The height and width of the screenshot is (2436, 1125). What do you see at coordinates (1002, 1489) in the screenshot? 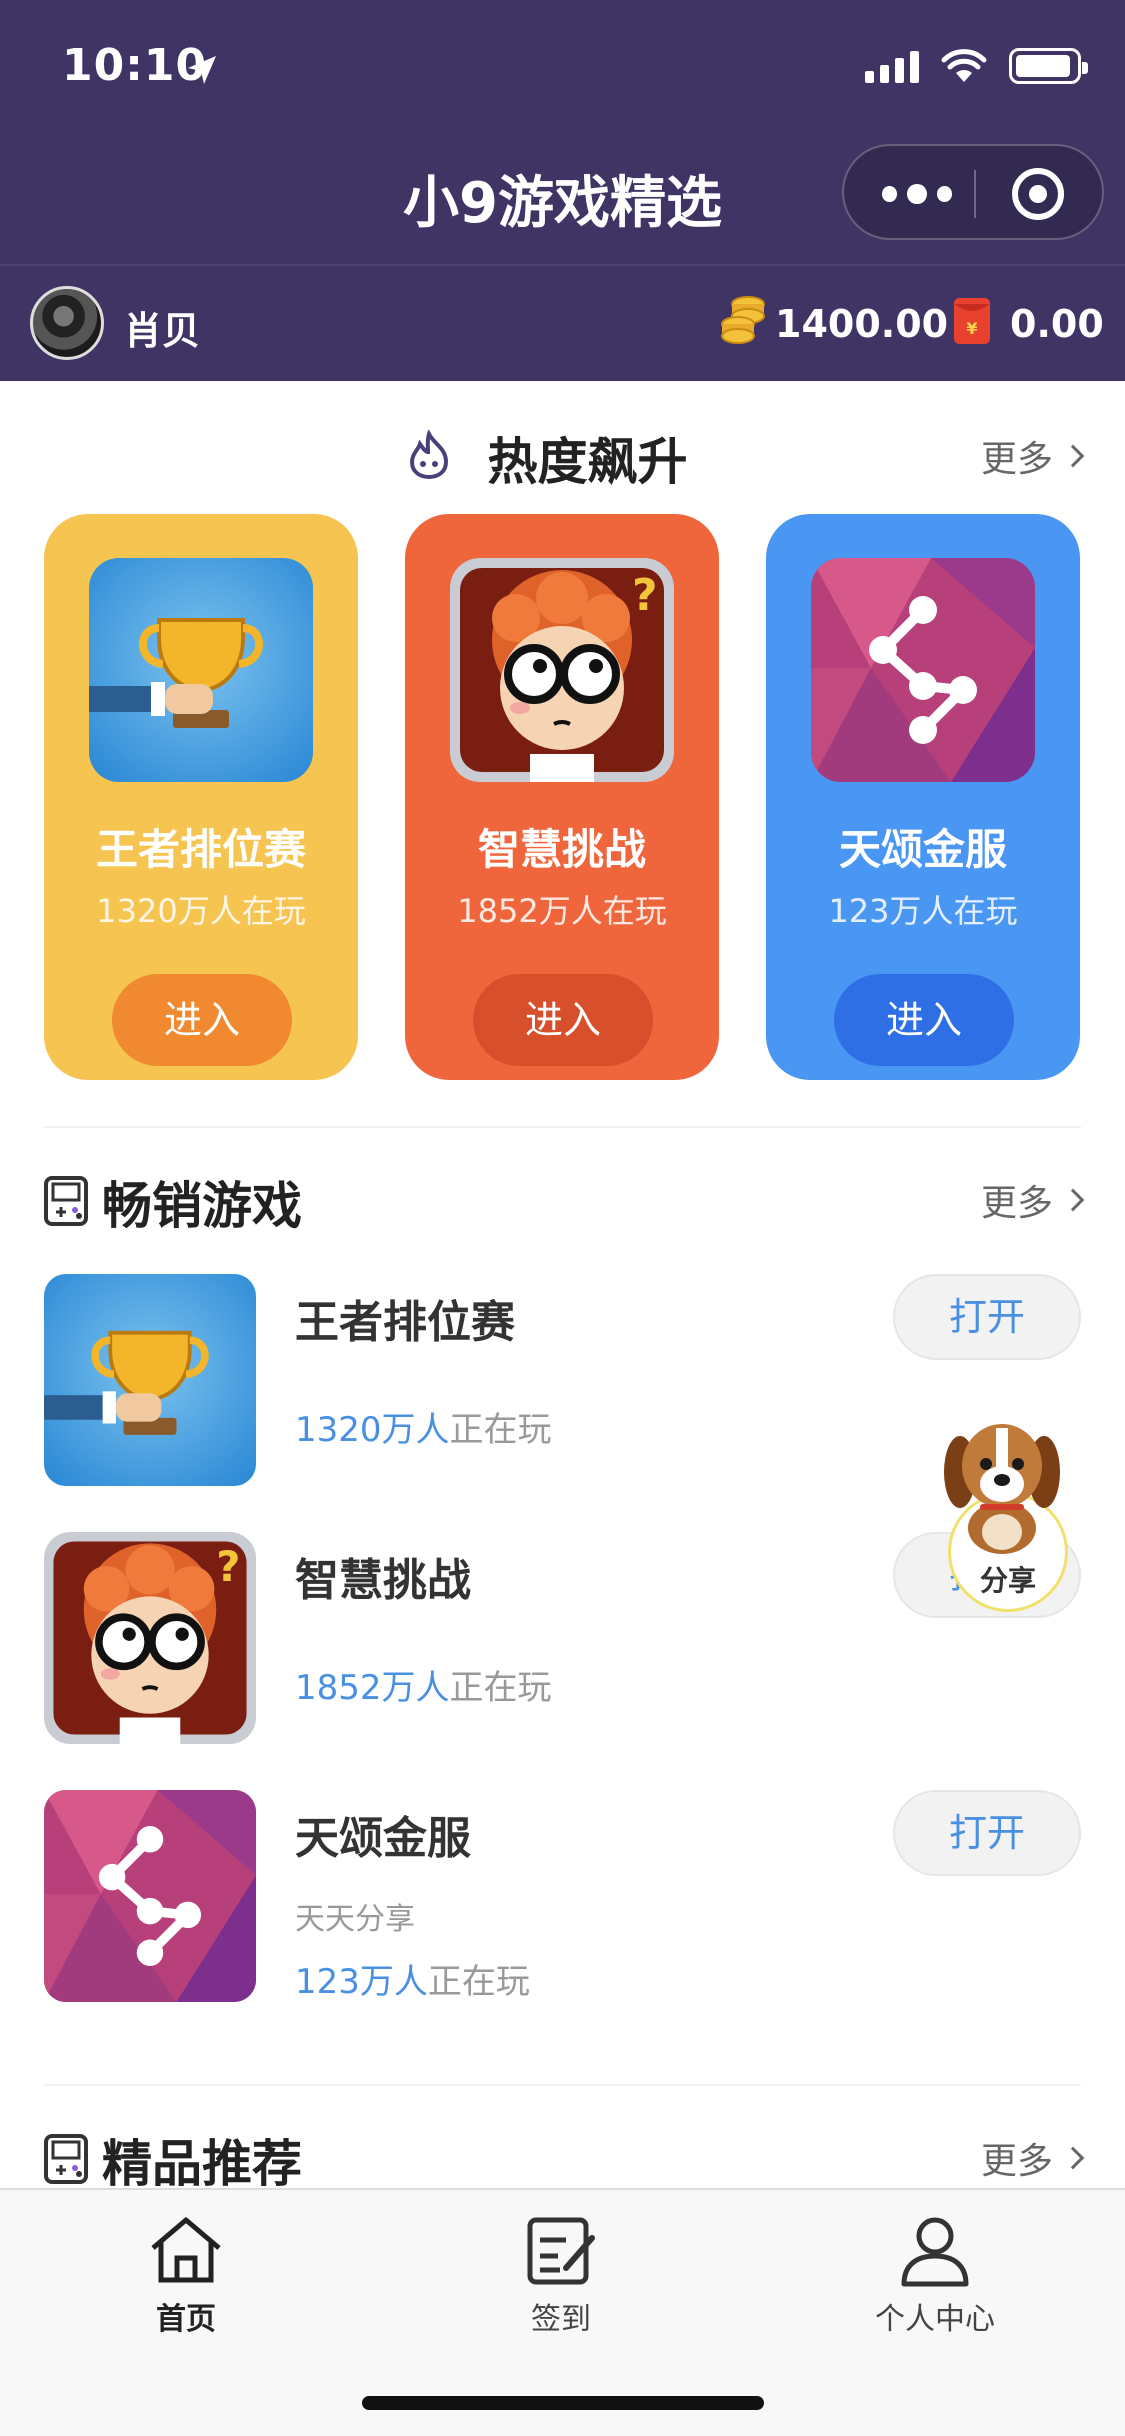
I see `puppy-icon` at bounding box center [1002, 1489].